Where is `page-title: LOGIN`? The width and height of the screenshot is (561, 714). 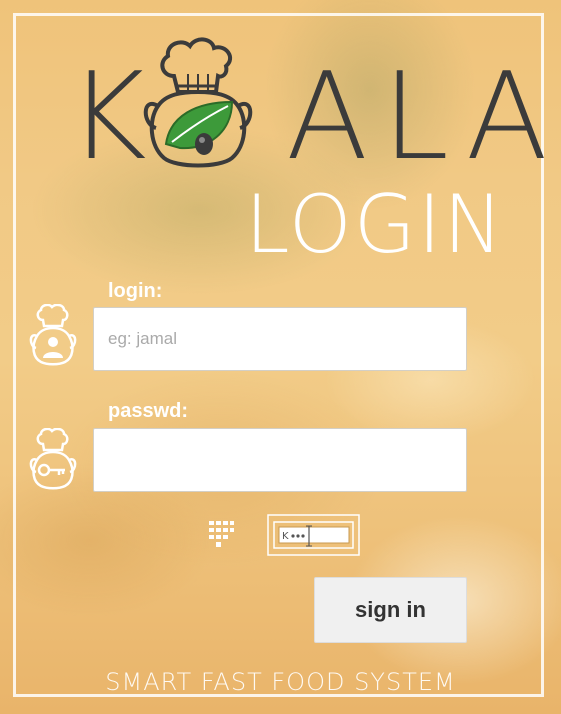 page-title: LOGIN is located at coordinates (375, 224).